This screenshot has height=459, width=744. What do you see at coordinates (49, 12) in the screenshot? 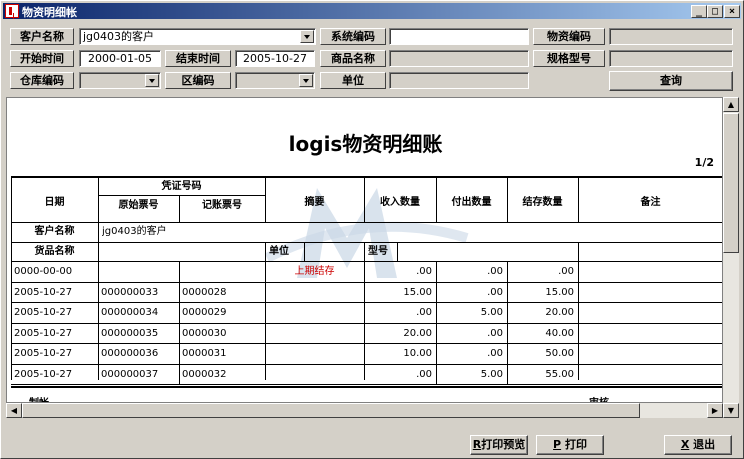
I see `window-title: 物资明细帐` at bounding box center [49, 12].